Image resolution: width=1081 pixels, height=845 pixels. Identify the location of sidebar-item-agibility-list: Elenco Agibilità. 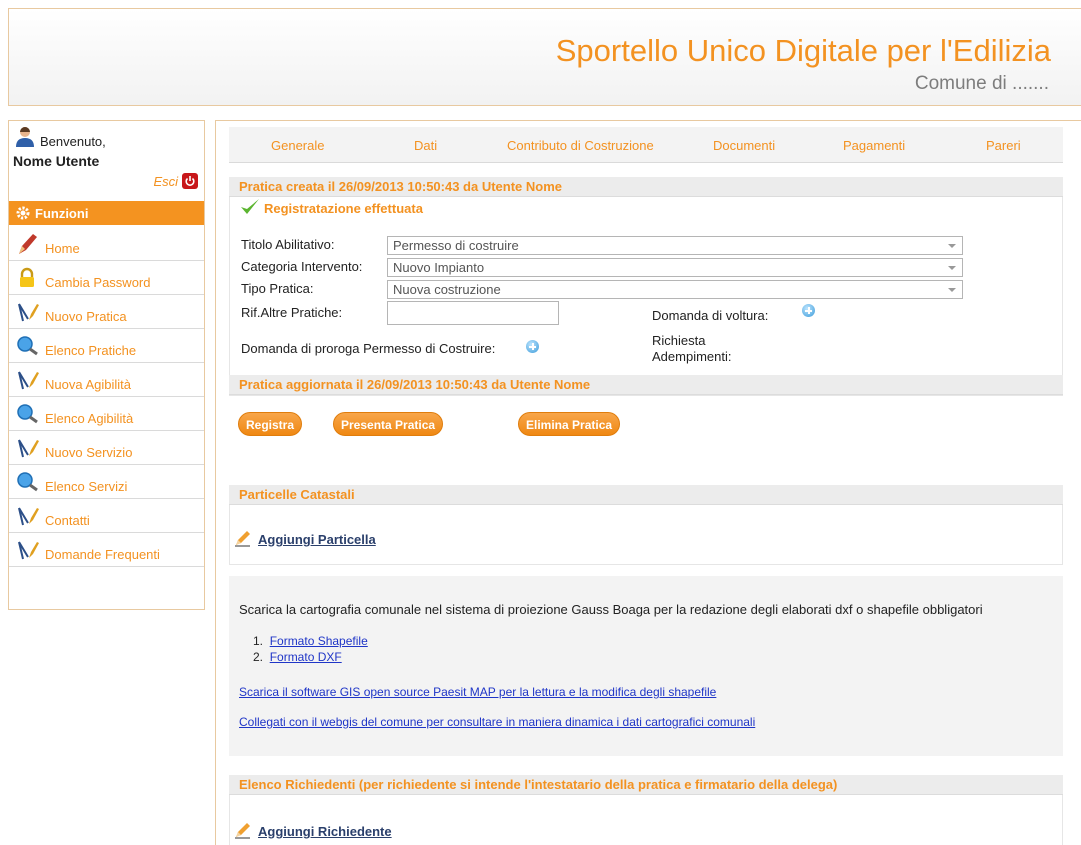
(106, 414).